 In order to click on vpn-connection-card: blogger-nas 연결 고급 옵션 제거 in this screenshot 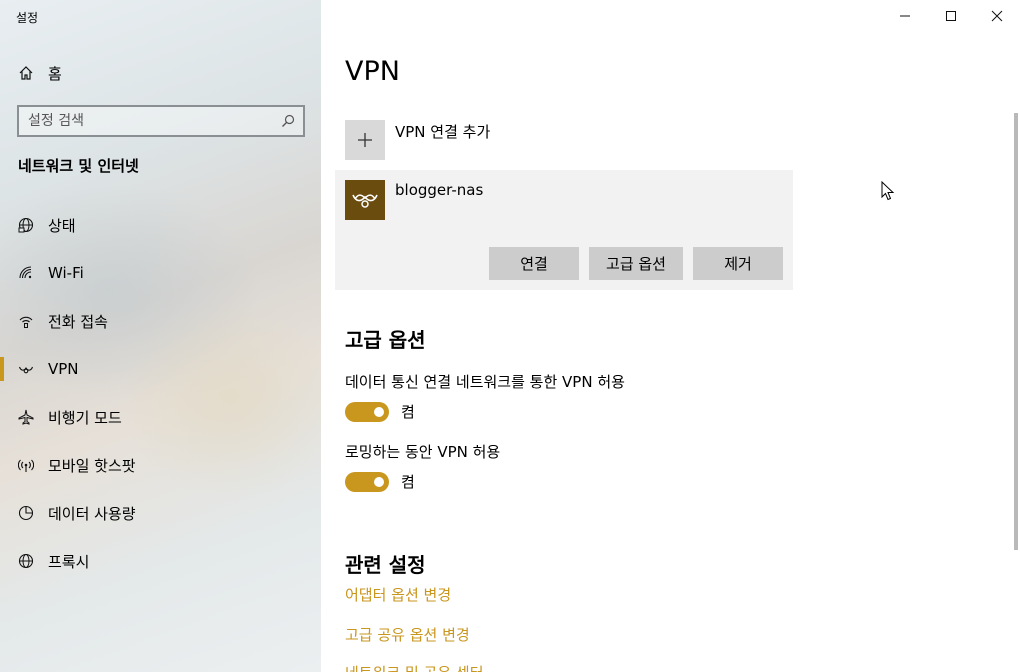, I will do `click(564, 230)`.